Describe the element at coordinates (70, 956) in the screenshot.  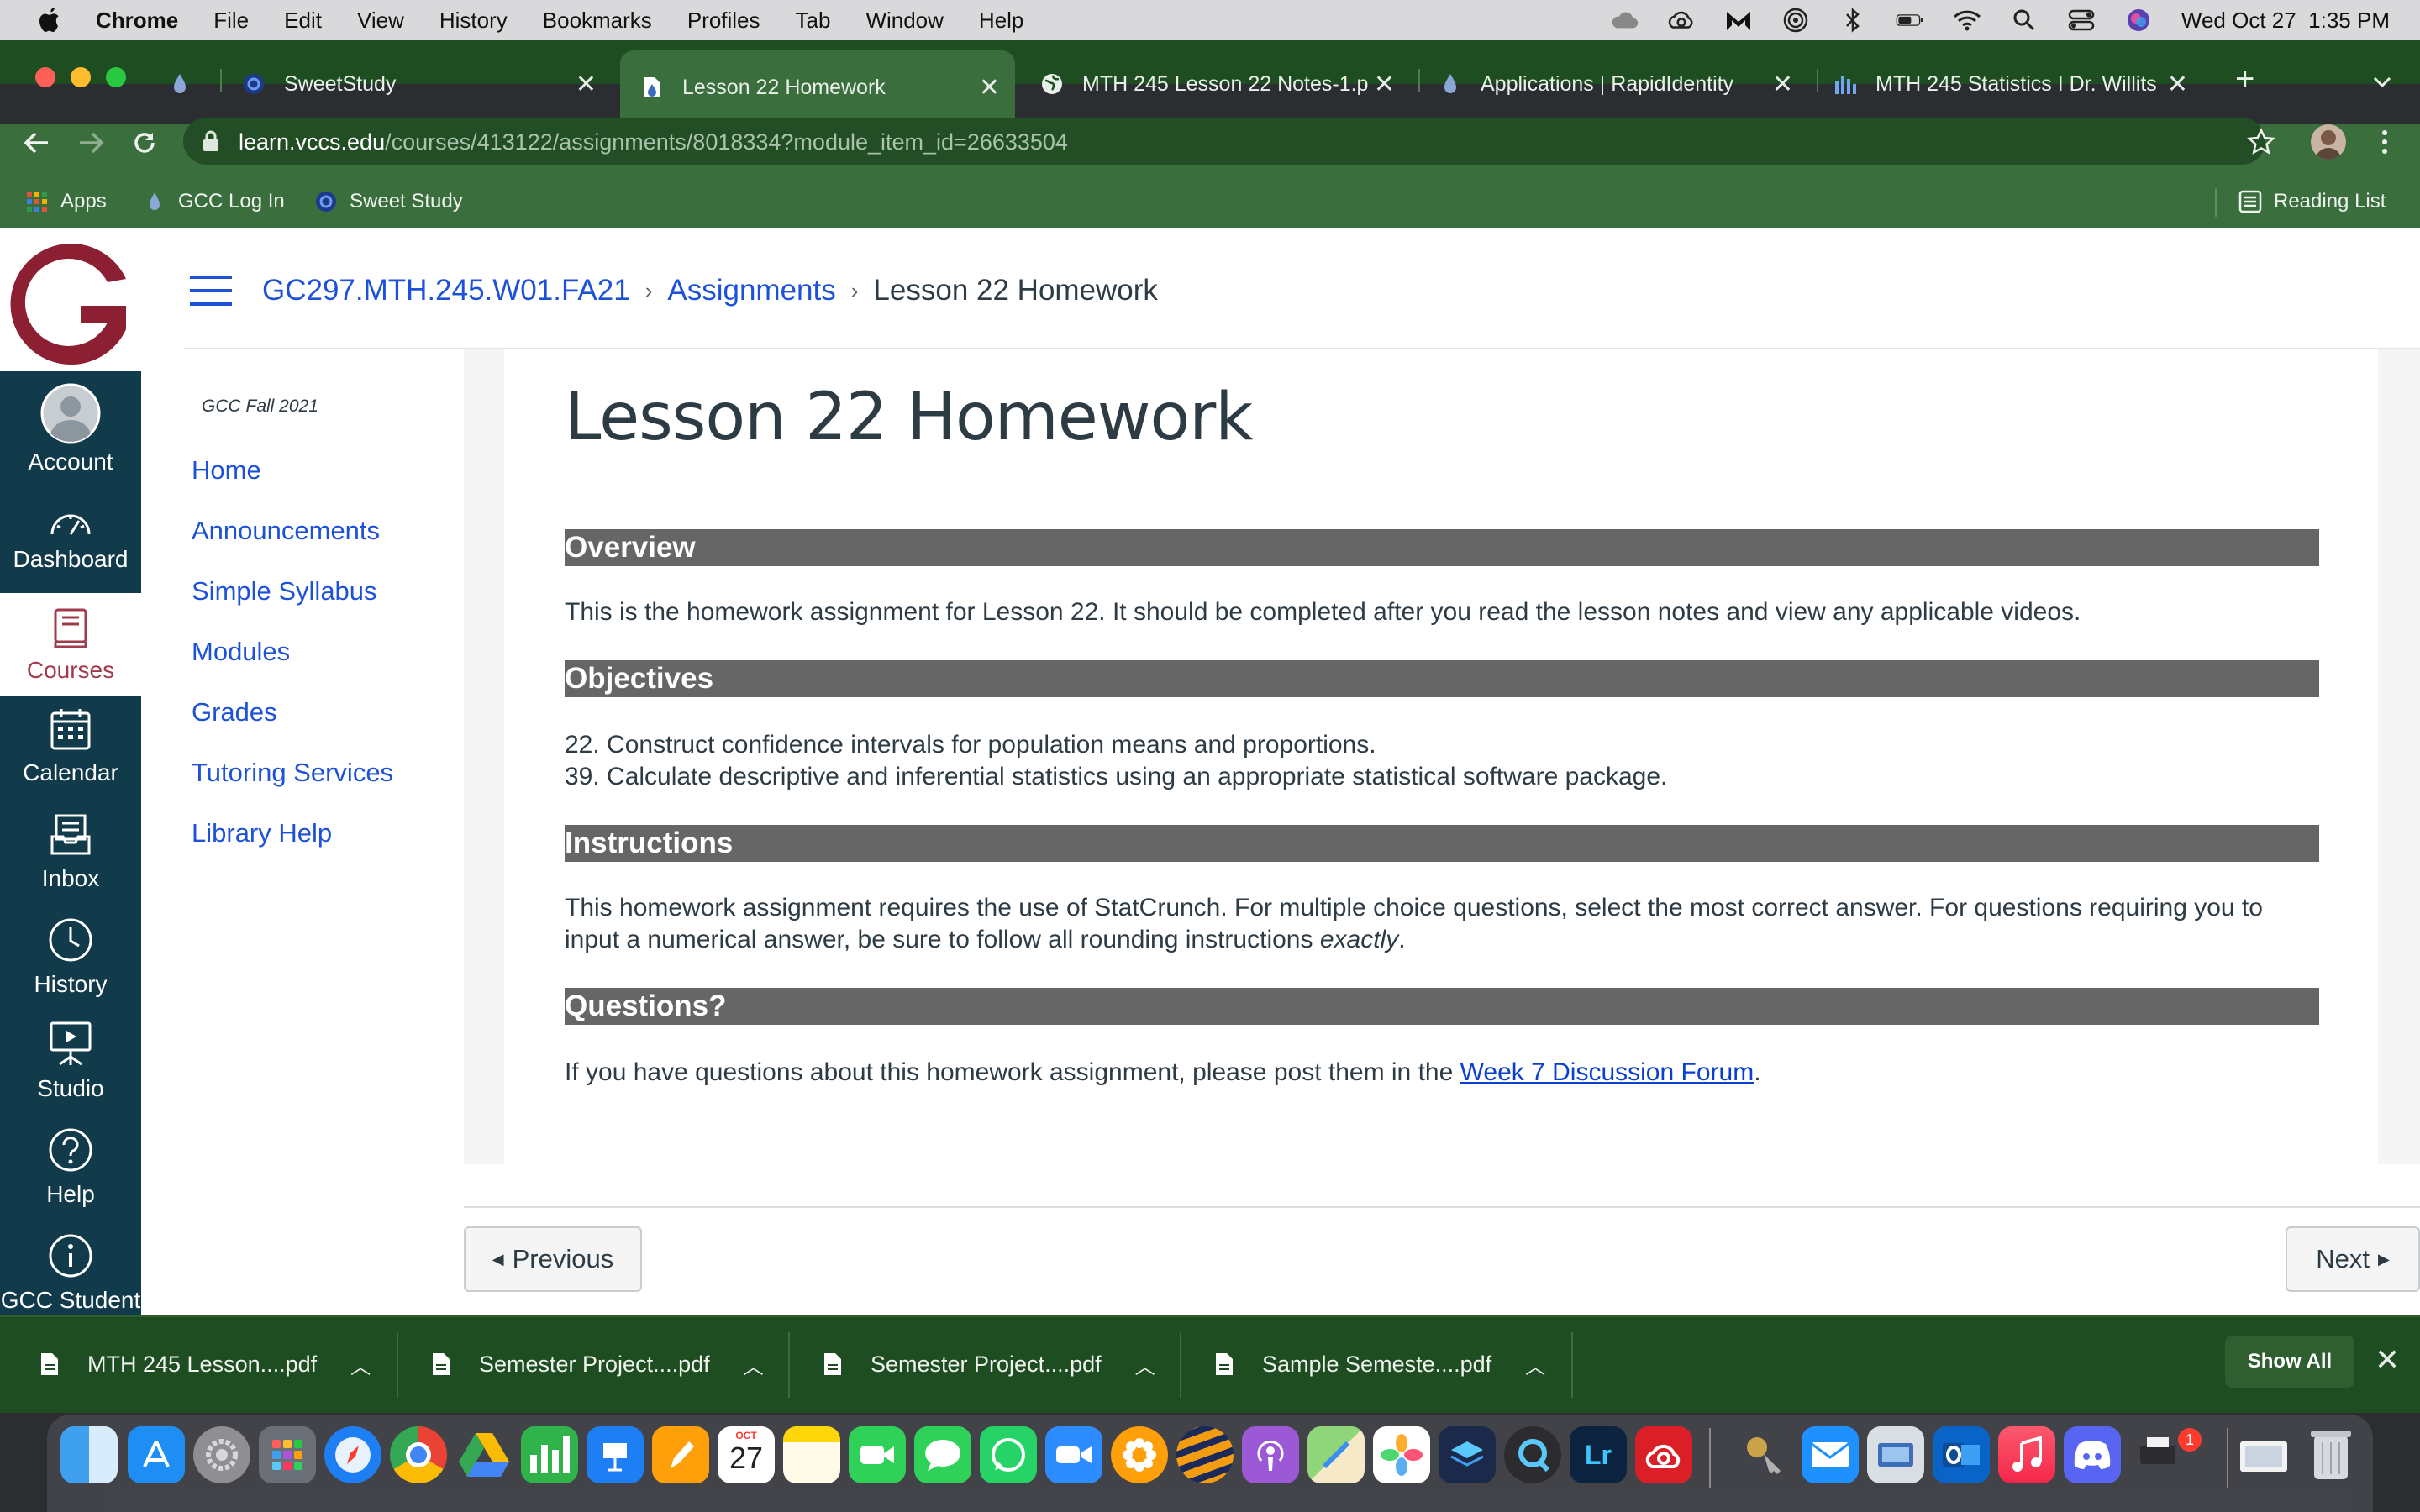
I see `nav-history: History` at that location.